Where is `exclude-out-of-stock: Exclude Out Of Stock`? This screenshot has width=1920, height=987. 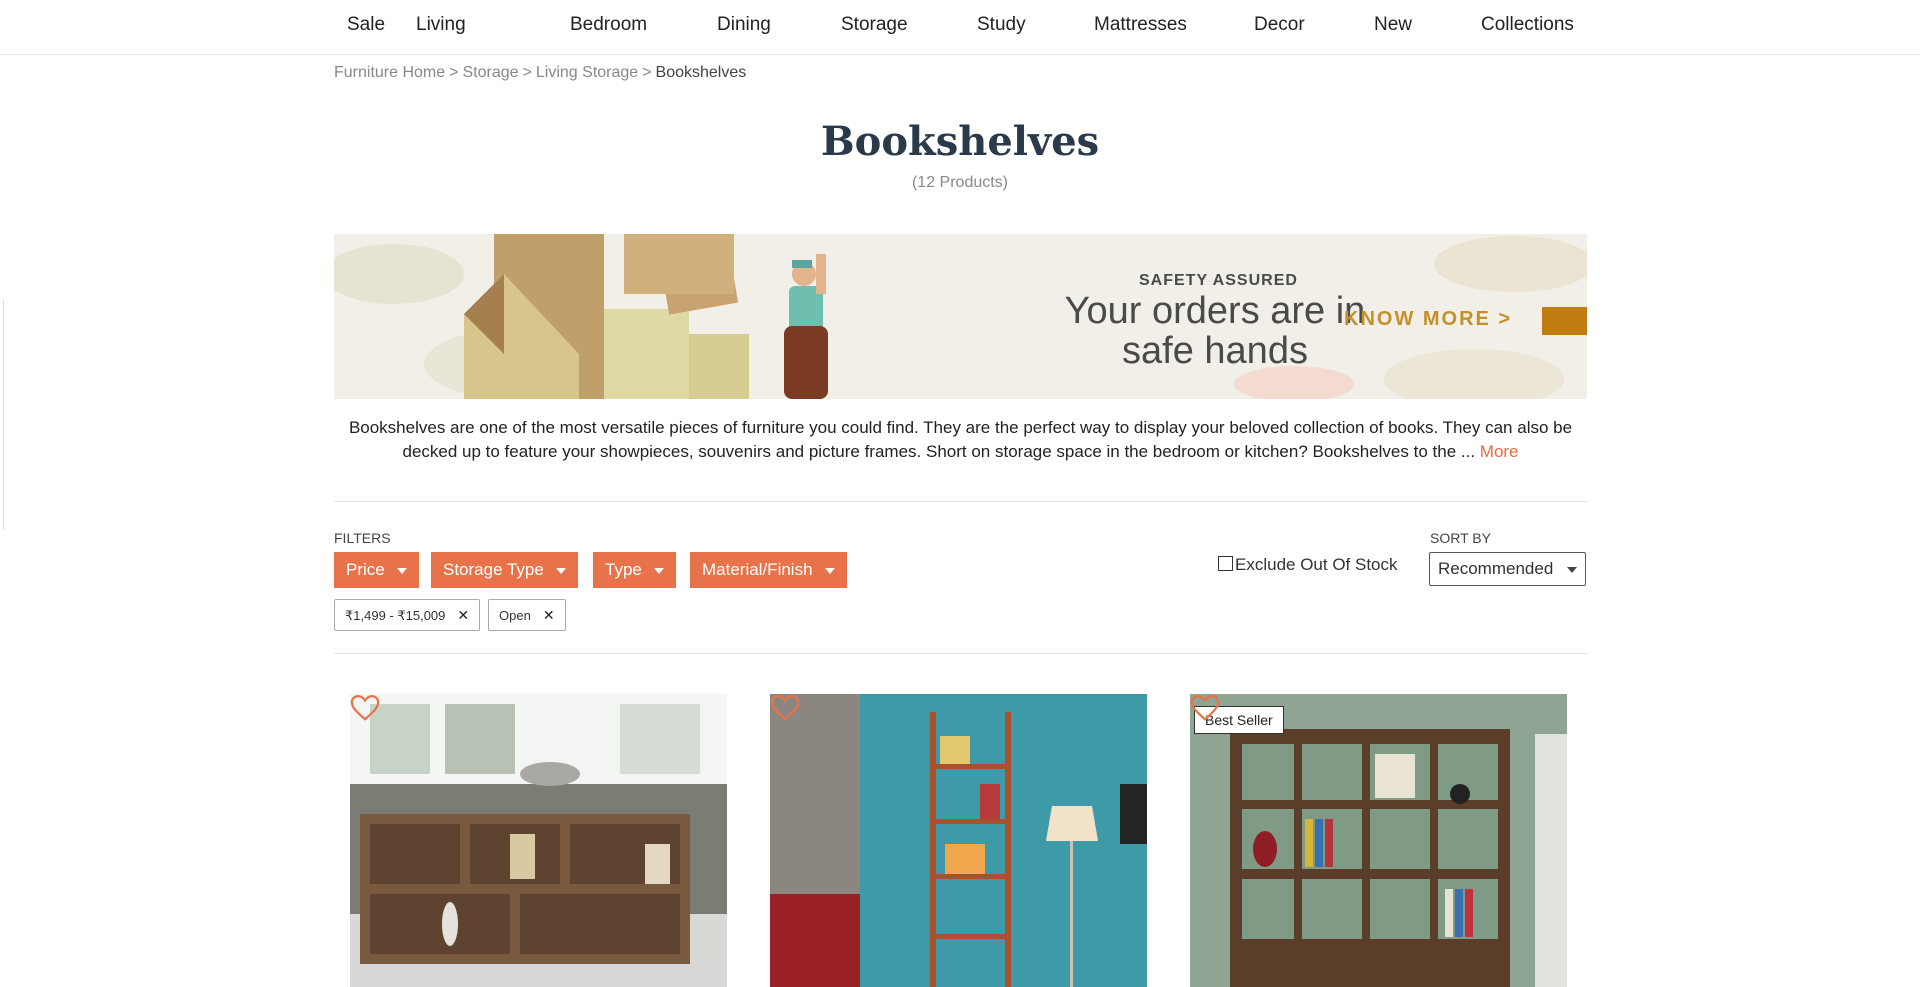 exclude-out-of-stock: Exclude Out Of Stock is located at coordinates (1308, 565).